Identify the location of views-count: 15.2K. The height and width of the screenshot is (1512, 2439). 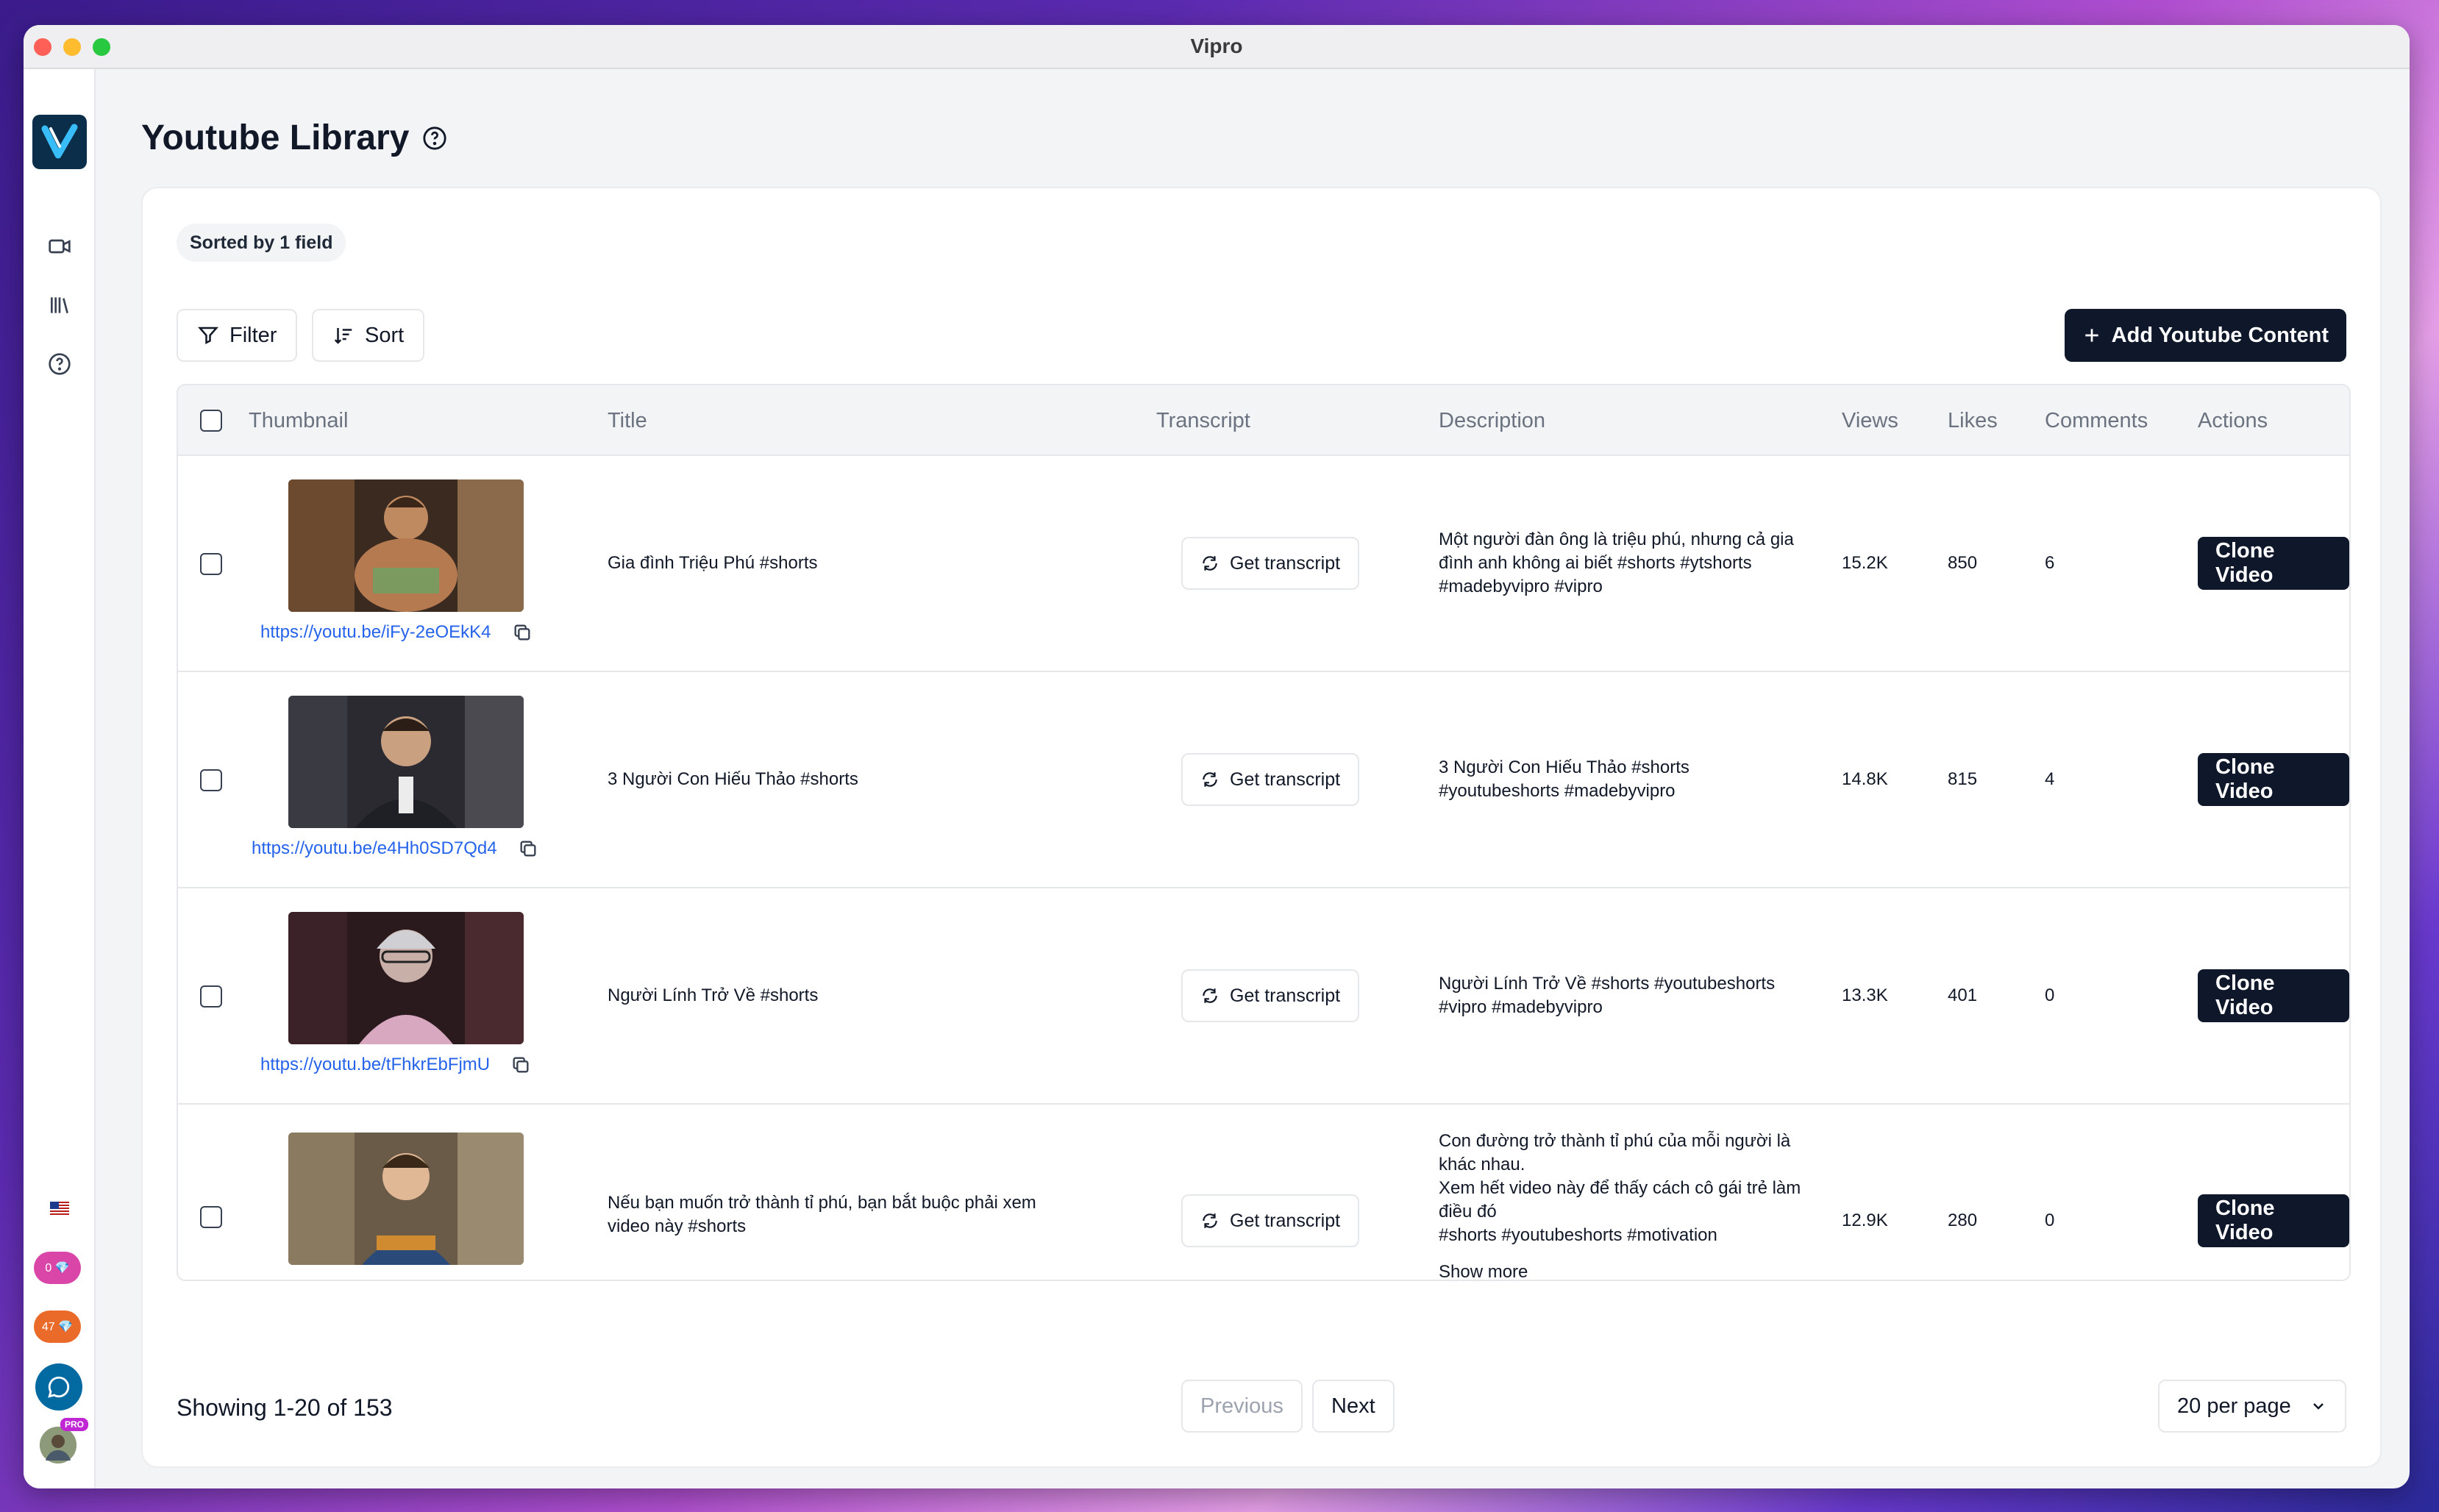
(1865, 563).